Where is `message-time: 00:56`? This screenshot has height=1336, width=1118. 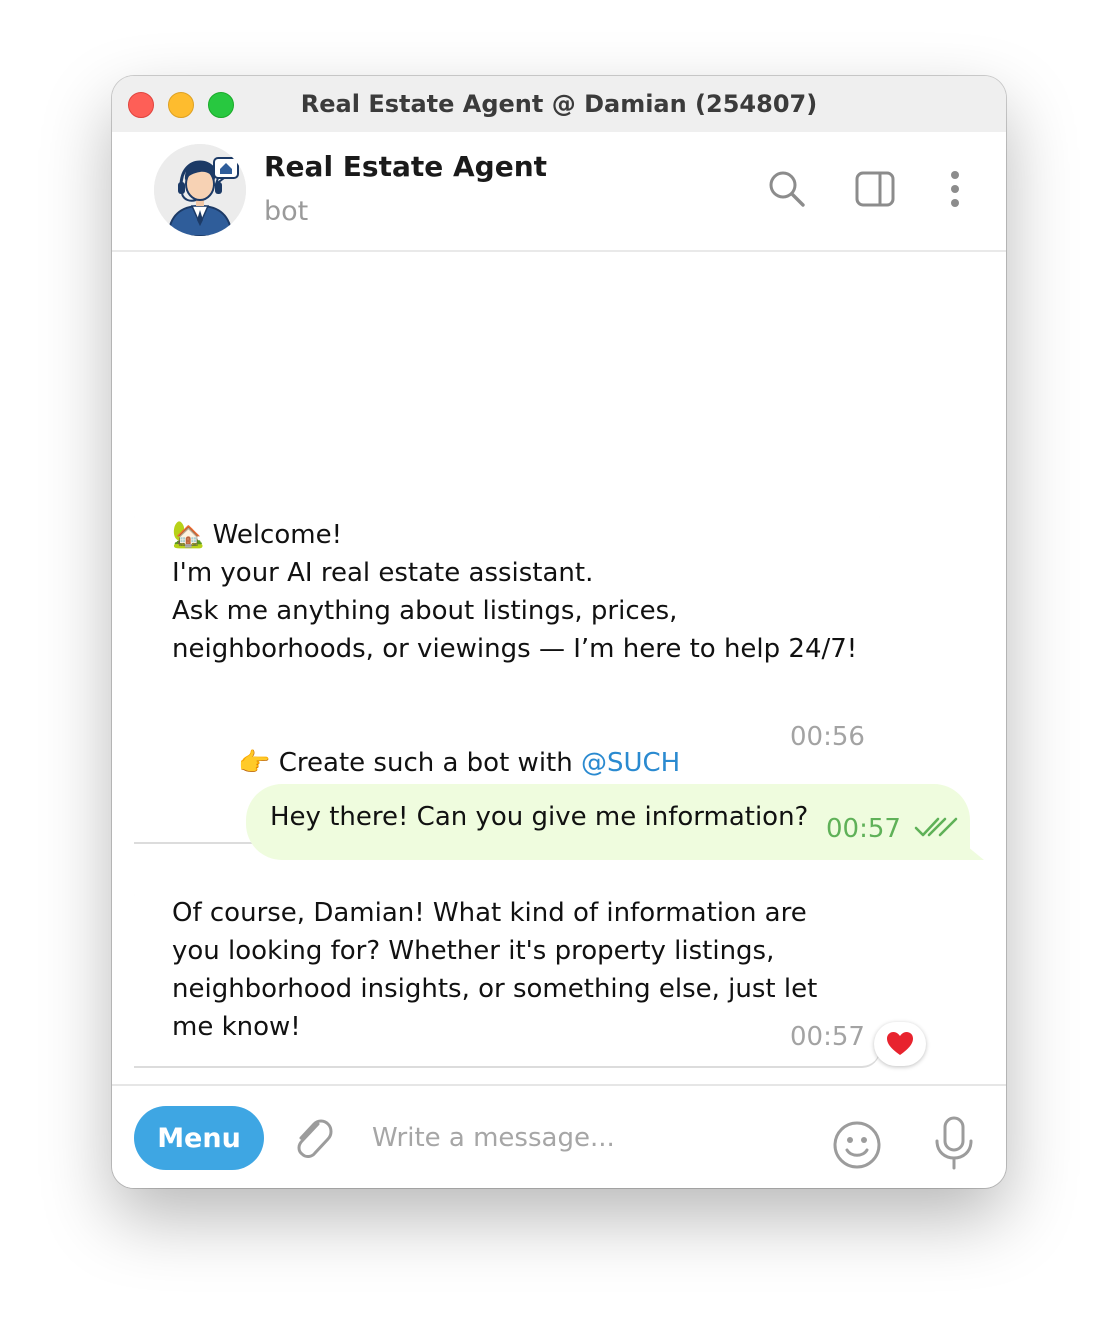
message-time: 00:56 is located at coordinates (827, 737).